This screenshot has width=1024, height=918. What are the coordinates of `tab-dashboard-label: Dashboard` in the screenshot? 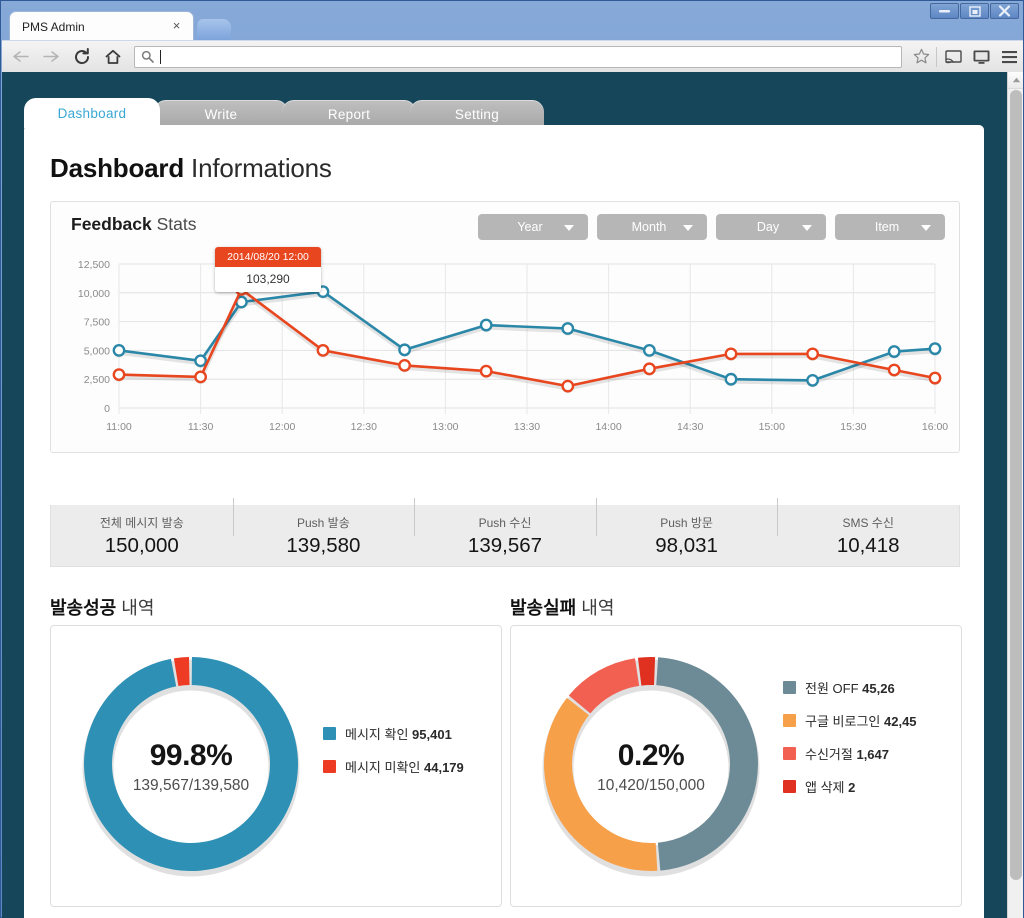 It's located at (92, 113).